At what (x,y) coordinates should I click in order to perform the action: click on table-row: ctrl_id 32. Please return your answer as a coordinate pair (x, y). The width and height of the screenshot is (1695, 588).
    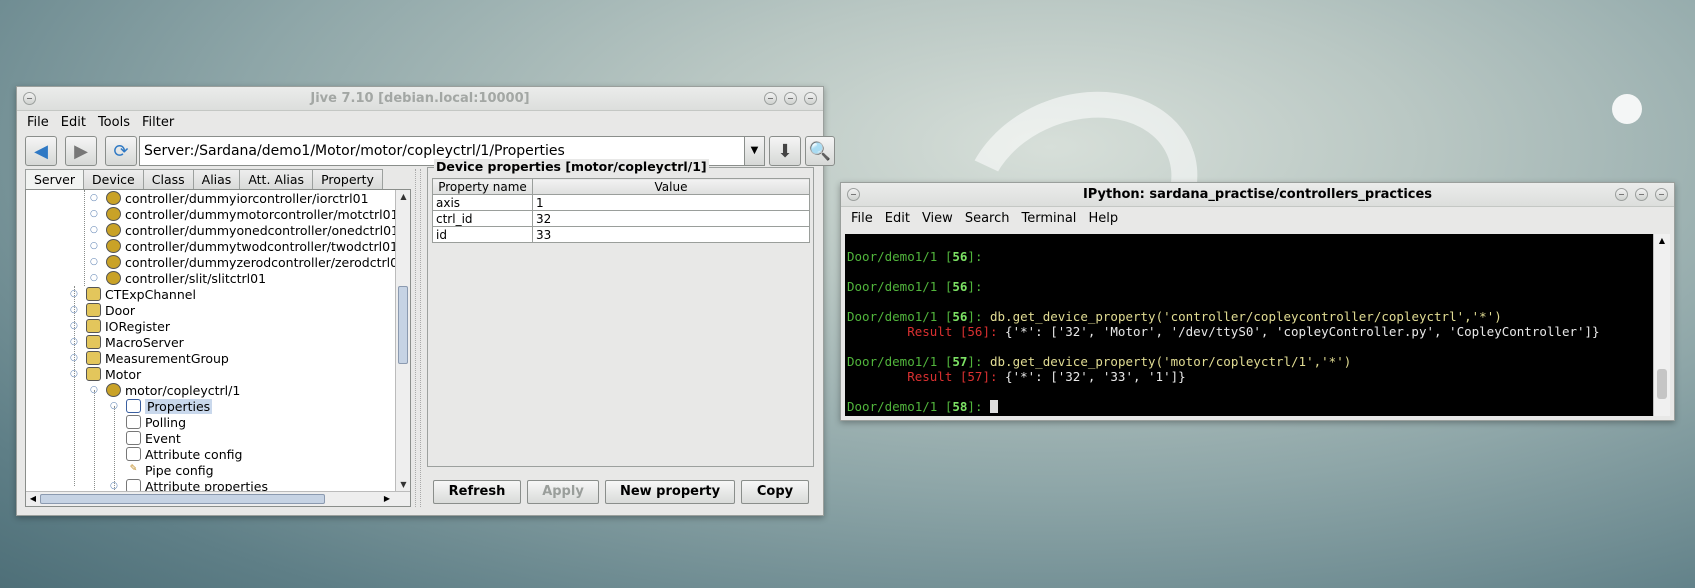
    Looking at the image, I should click on (621, 218).